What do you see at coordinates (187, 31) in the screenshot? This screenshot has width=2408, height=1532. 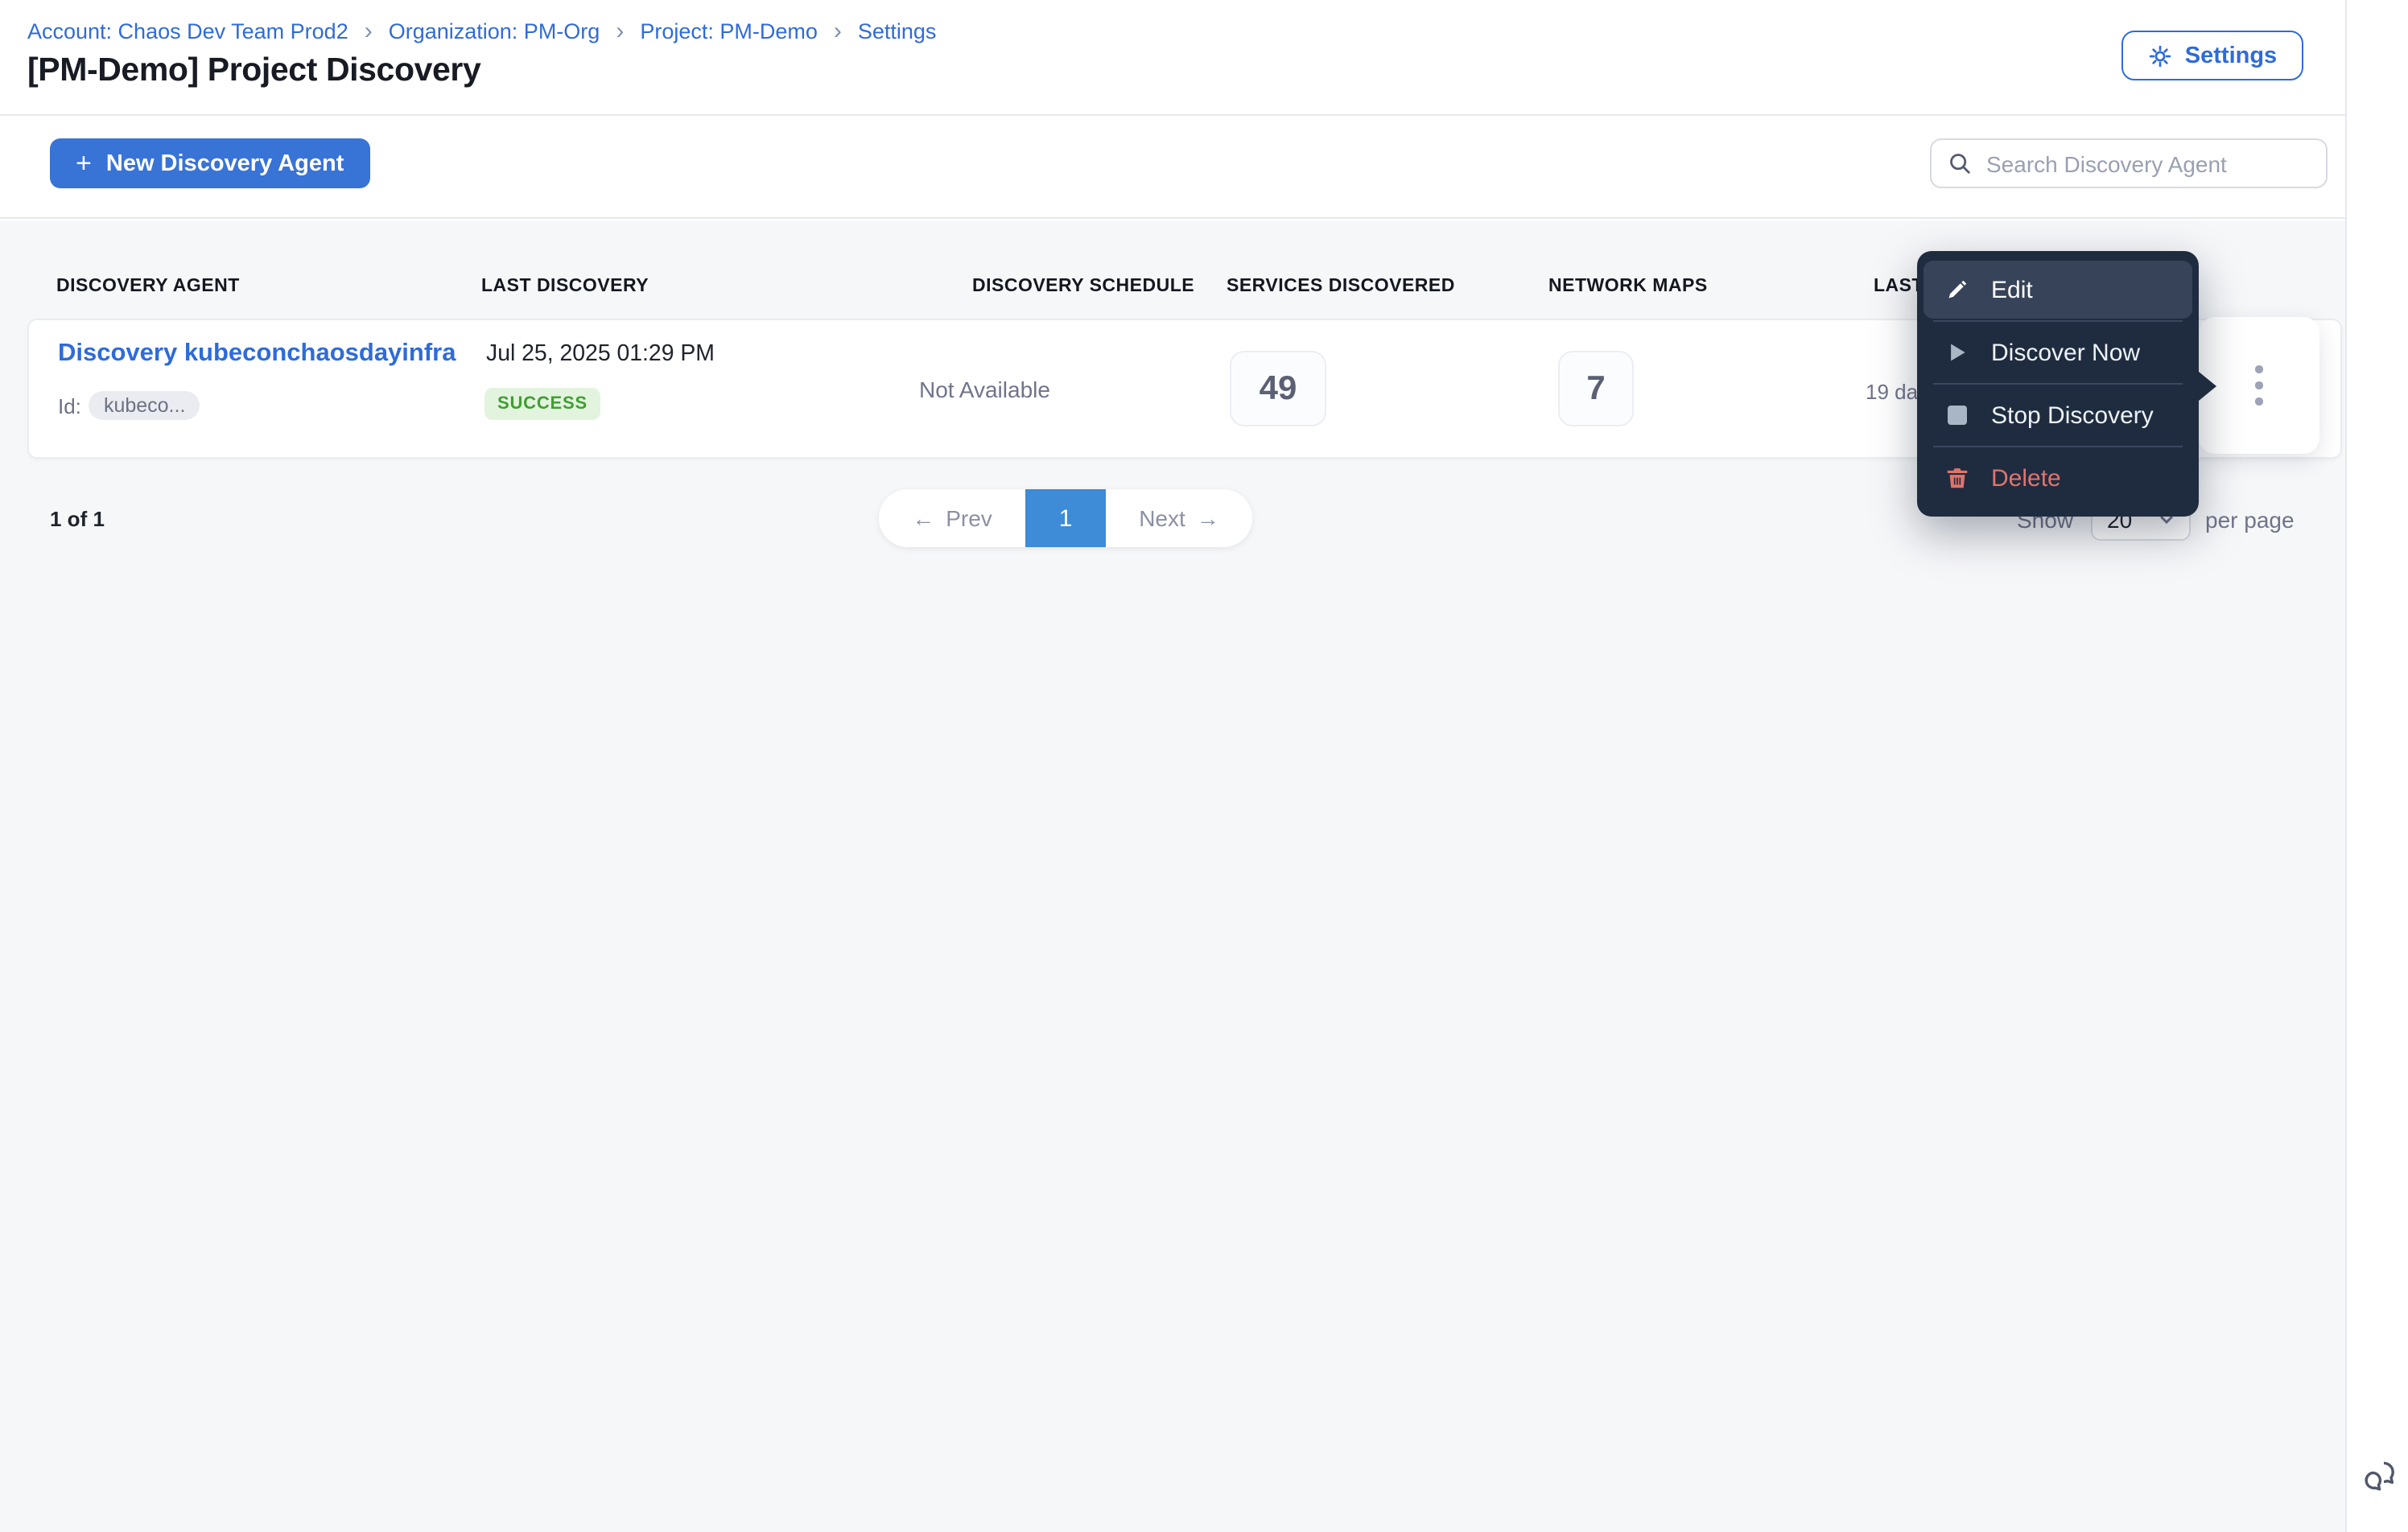 I see `breadcrumb-account-link: Account: Chaos Dev Team Prod2` at bounding box center [187, 31].